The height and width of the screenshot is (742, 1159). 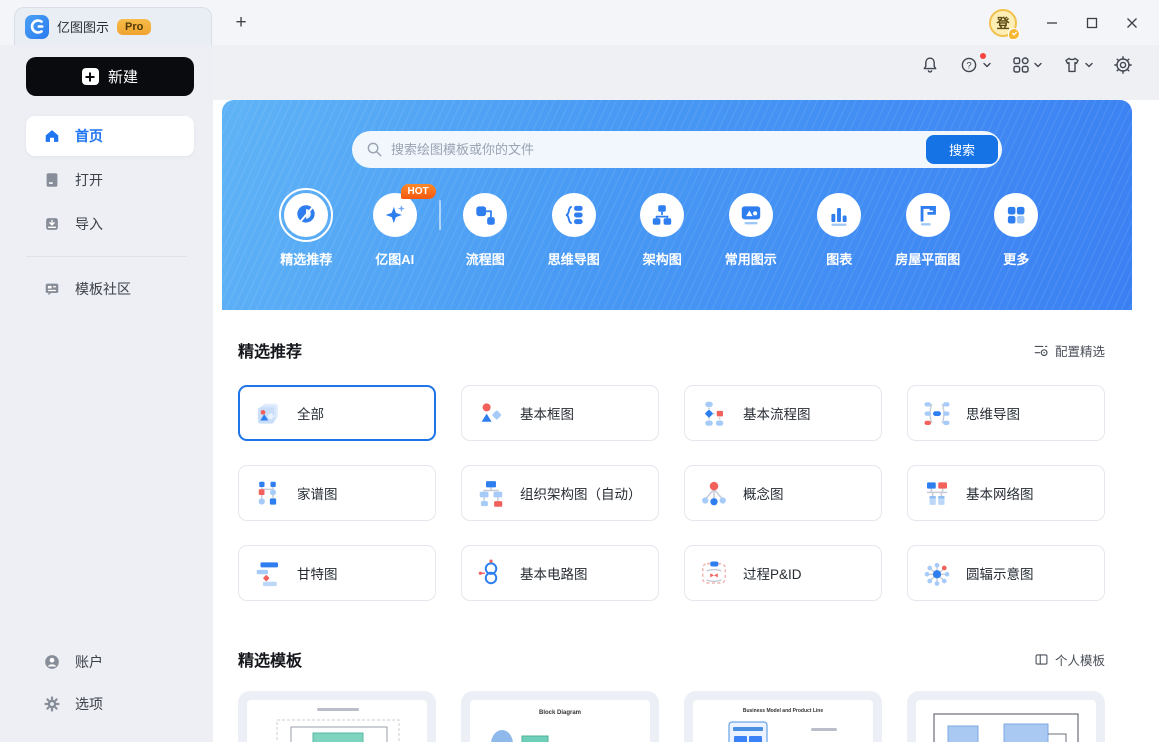 I want to click on process-pid-icon, so click(x=714, y=572).